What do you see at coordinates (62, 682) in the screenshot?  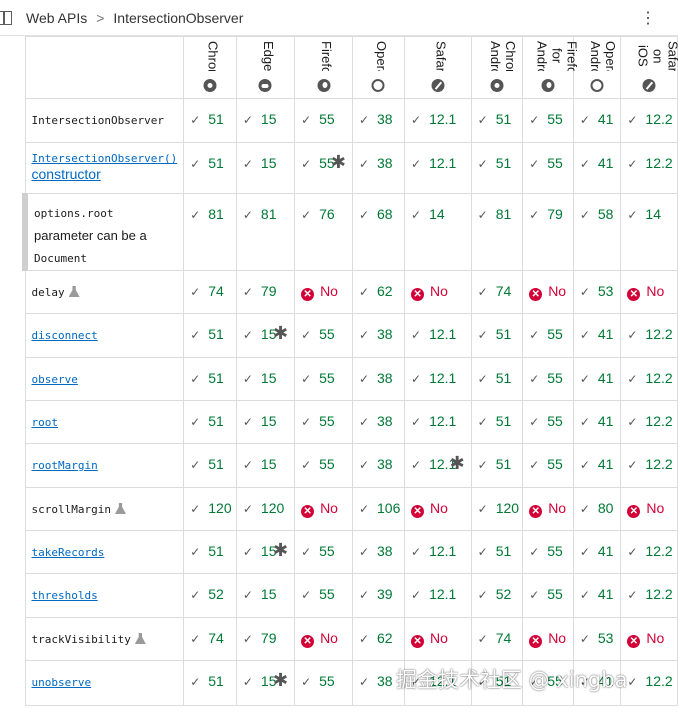 I see `feature-link: unobserve` at bounding box center [62, 682].